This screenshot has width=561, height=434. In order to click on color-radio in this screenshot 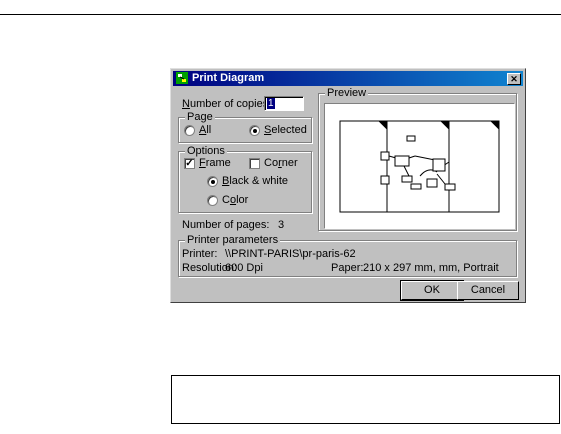, I will do `click(212, 200)`.